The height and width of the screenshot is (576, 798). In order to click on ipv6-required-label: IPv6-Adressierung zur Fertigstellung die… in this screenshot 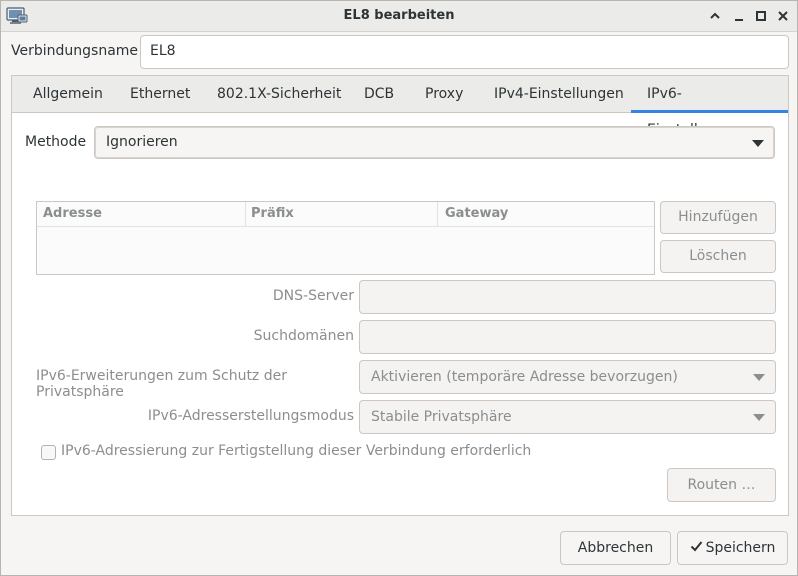, I will do `click(296, 451)`.